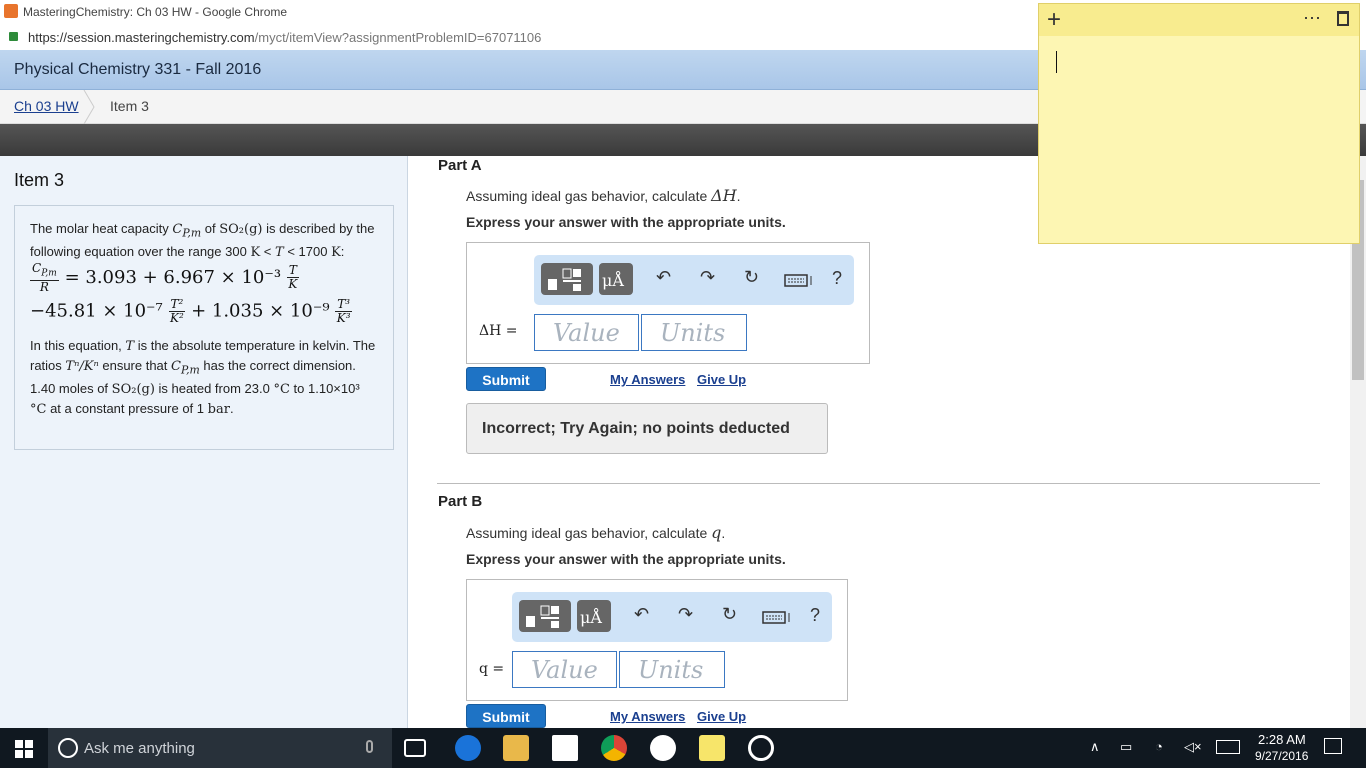 This screenshot has height=768, width=1366. I want to click on part-a-feedback: Incorrect; Try Again; no points deducted, so click(647, 428).